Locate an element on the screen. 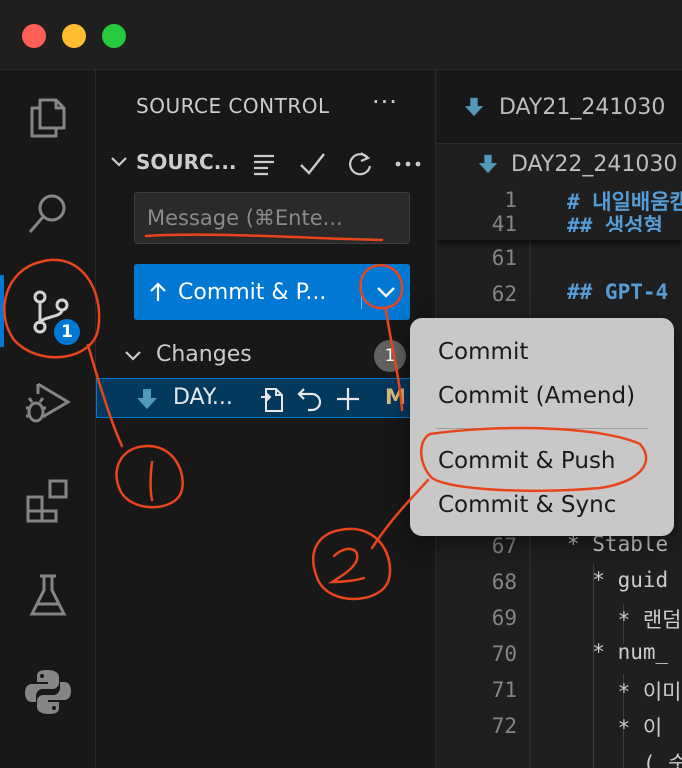  open-file-button is located at coordinates (272, 399).